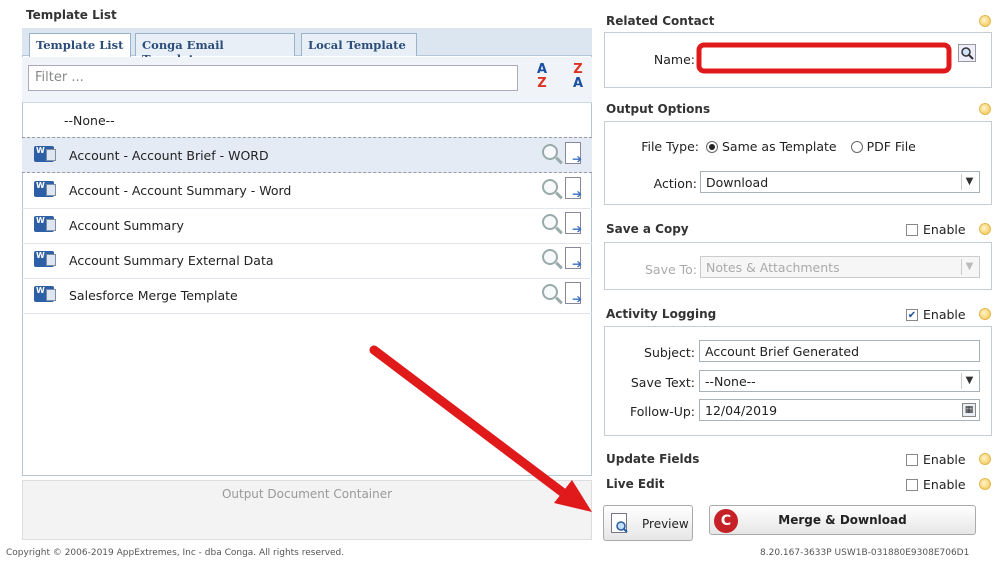 This screenshot has width=998, height=578. What do you see at coordinates (669, 352) in the screenshot?
I see `subject-label: Subject:` at bounding box center [669, 352].